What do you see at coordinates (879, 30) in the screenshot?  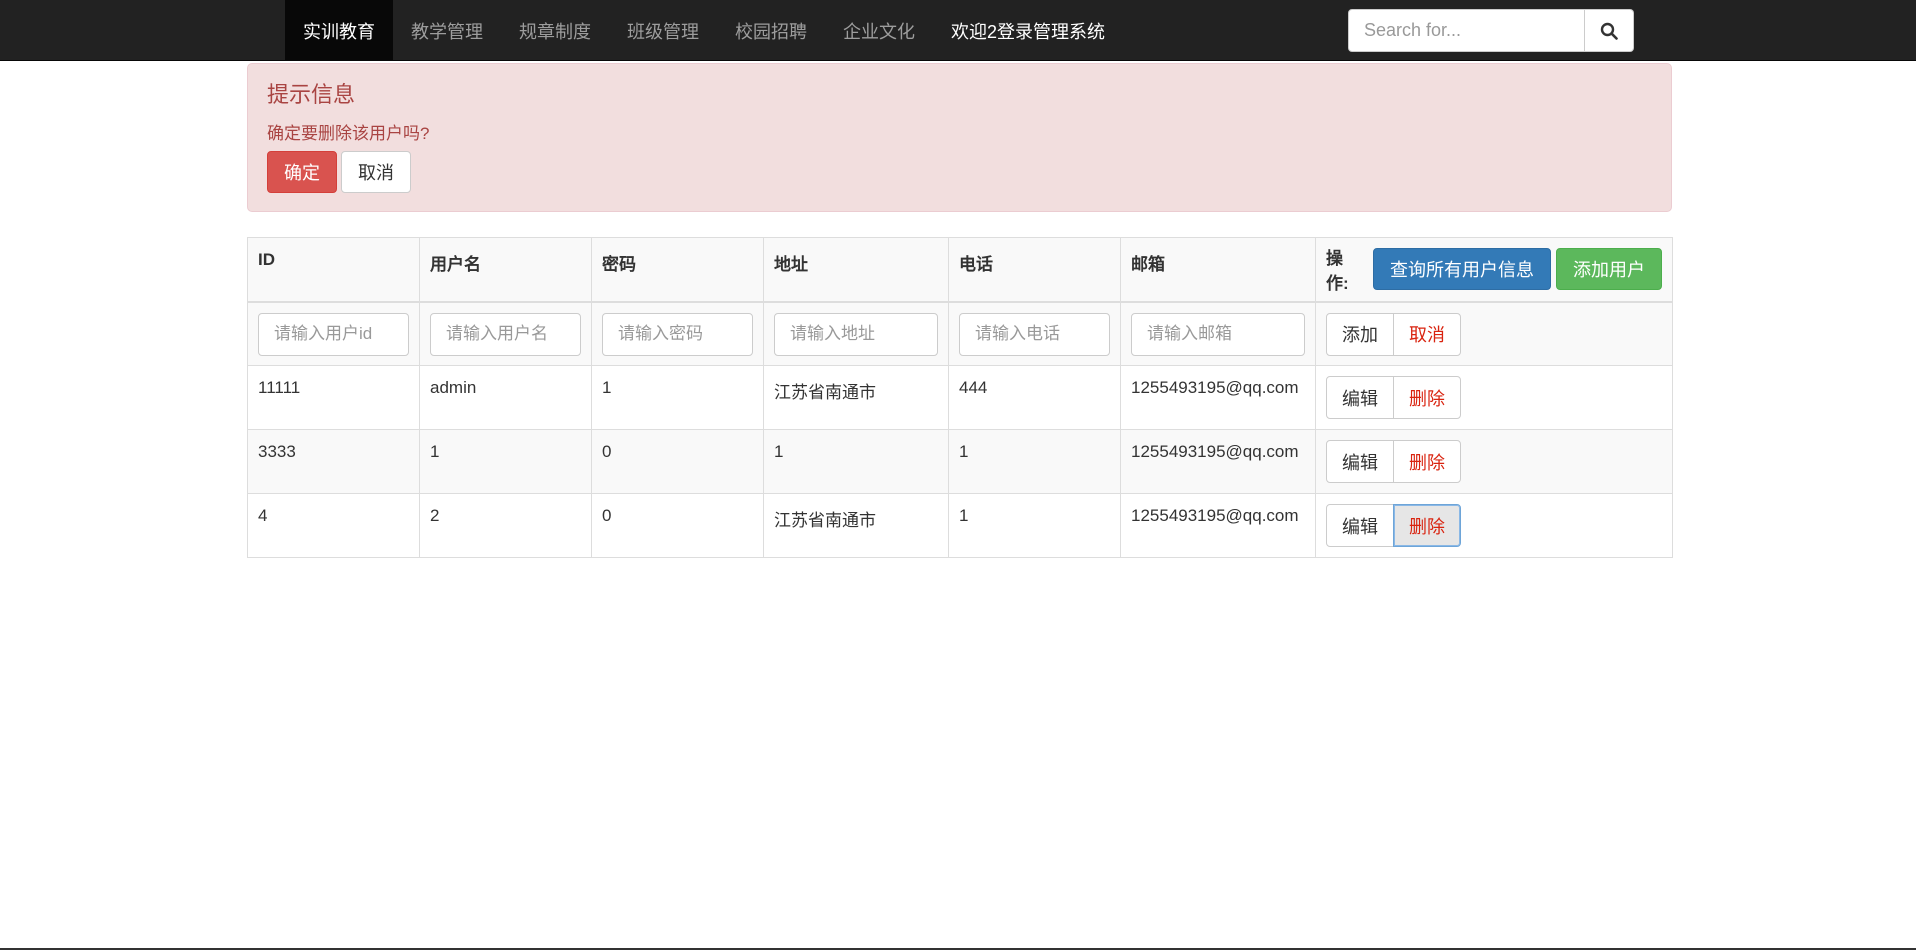 I see `nav-item-culture: 企业文化` at bounding box center [879, 30].